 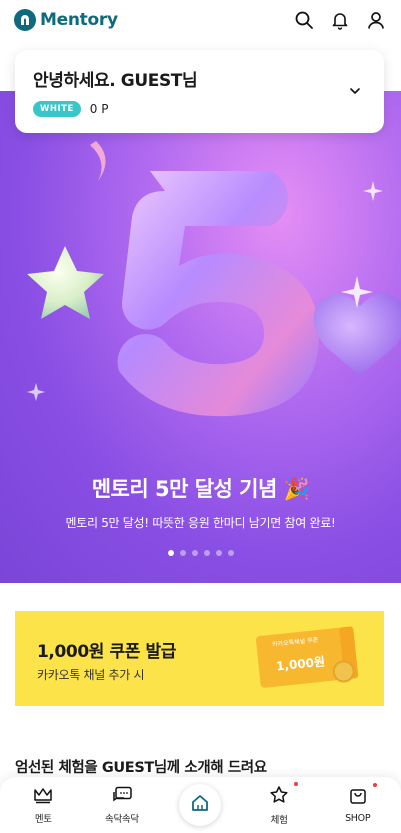 I want to click on nav-item-shop: SHOP, so click(x=358, y=803).